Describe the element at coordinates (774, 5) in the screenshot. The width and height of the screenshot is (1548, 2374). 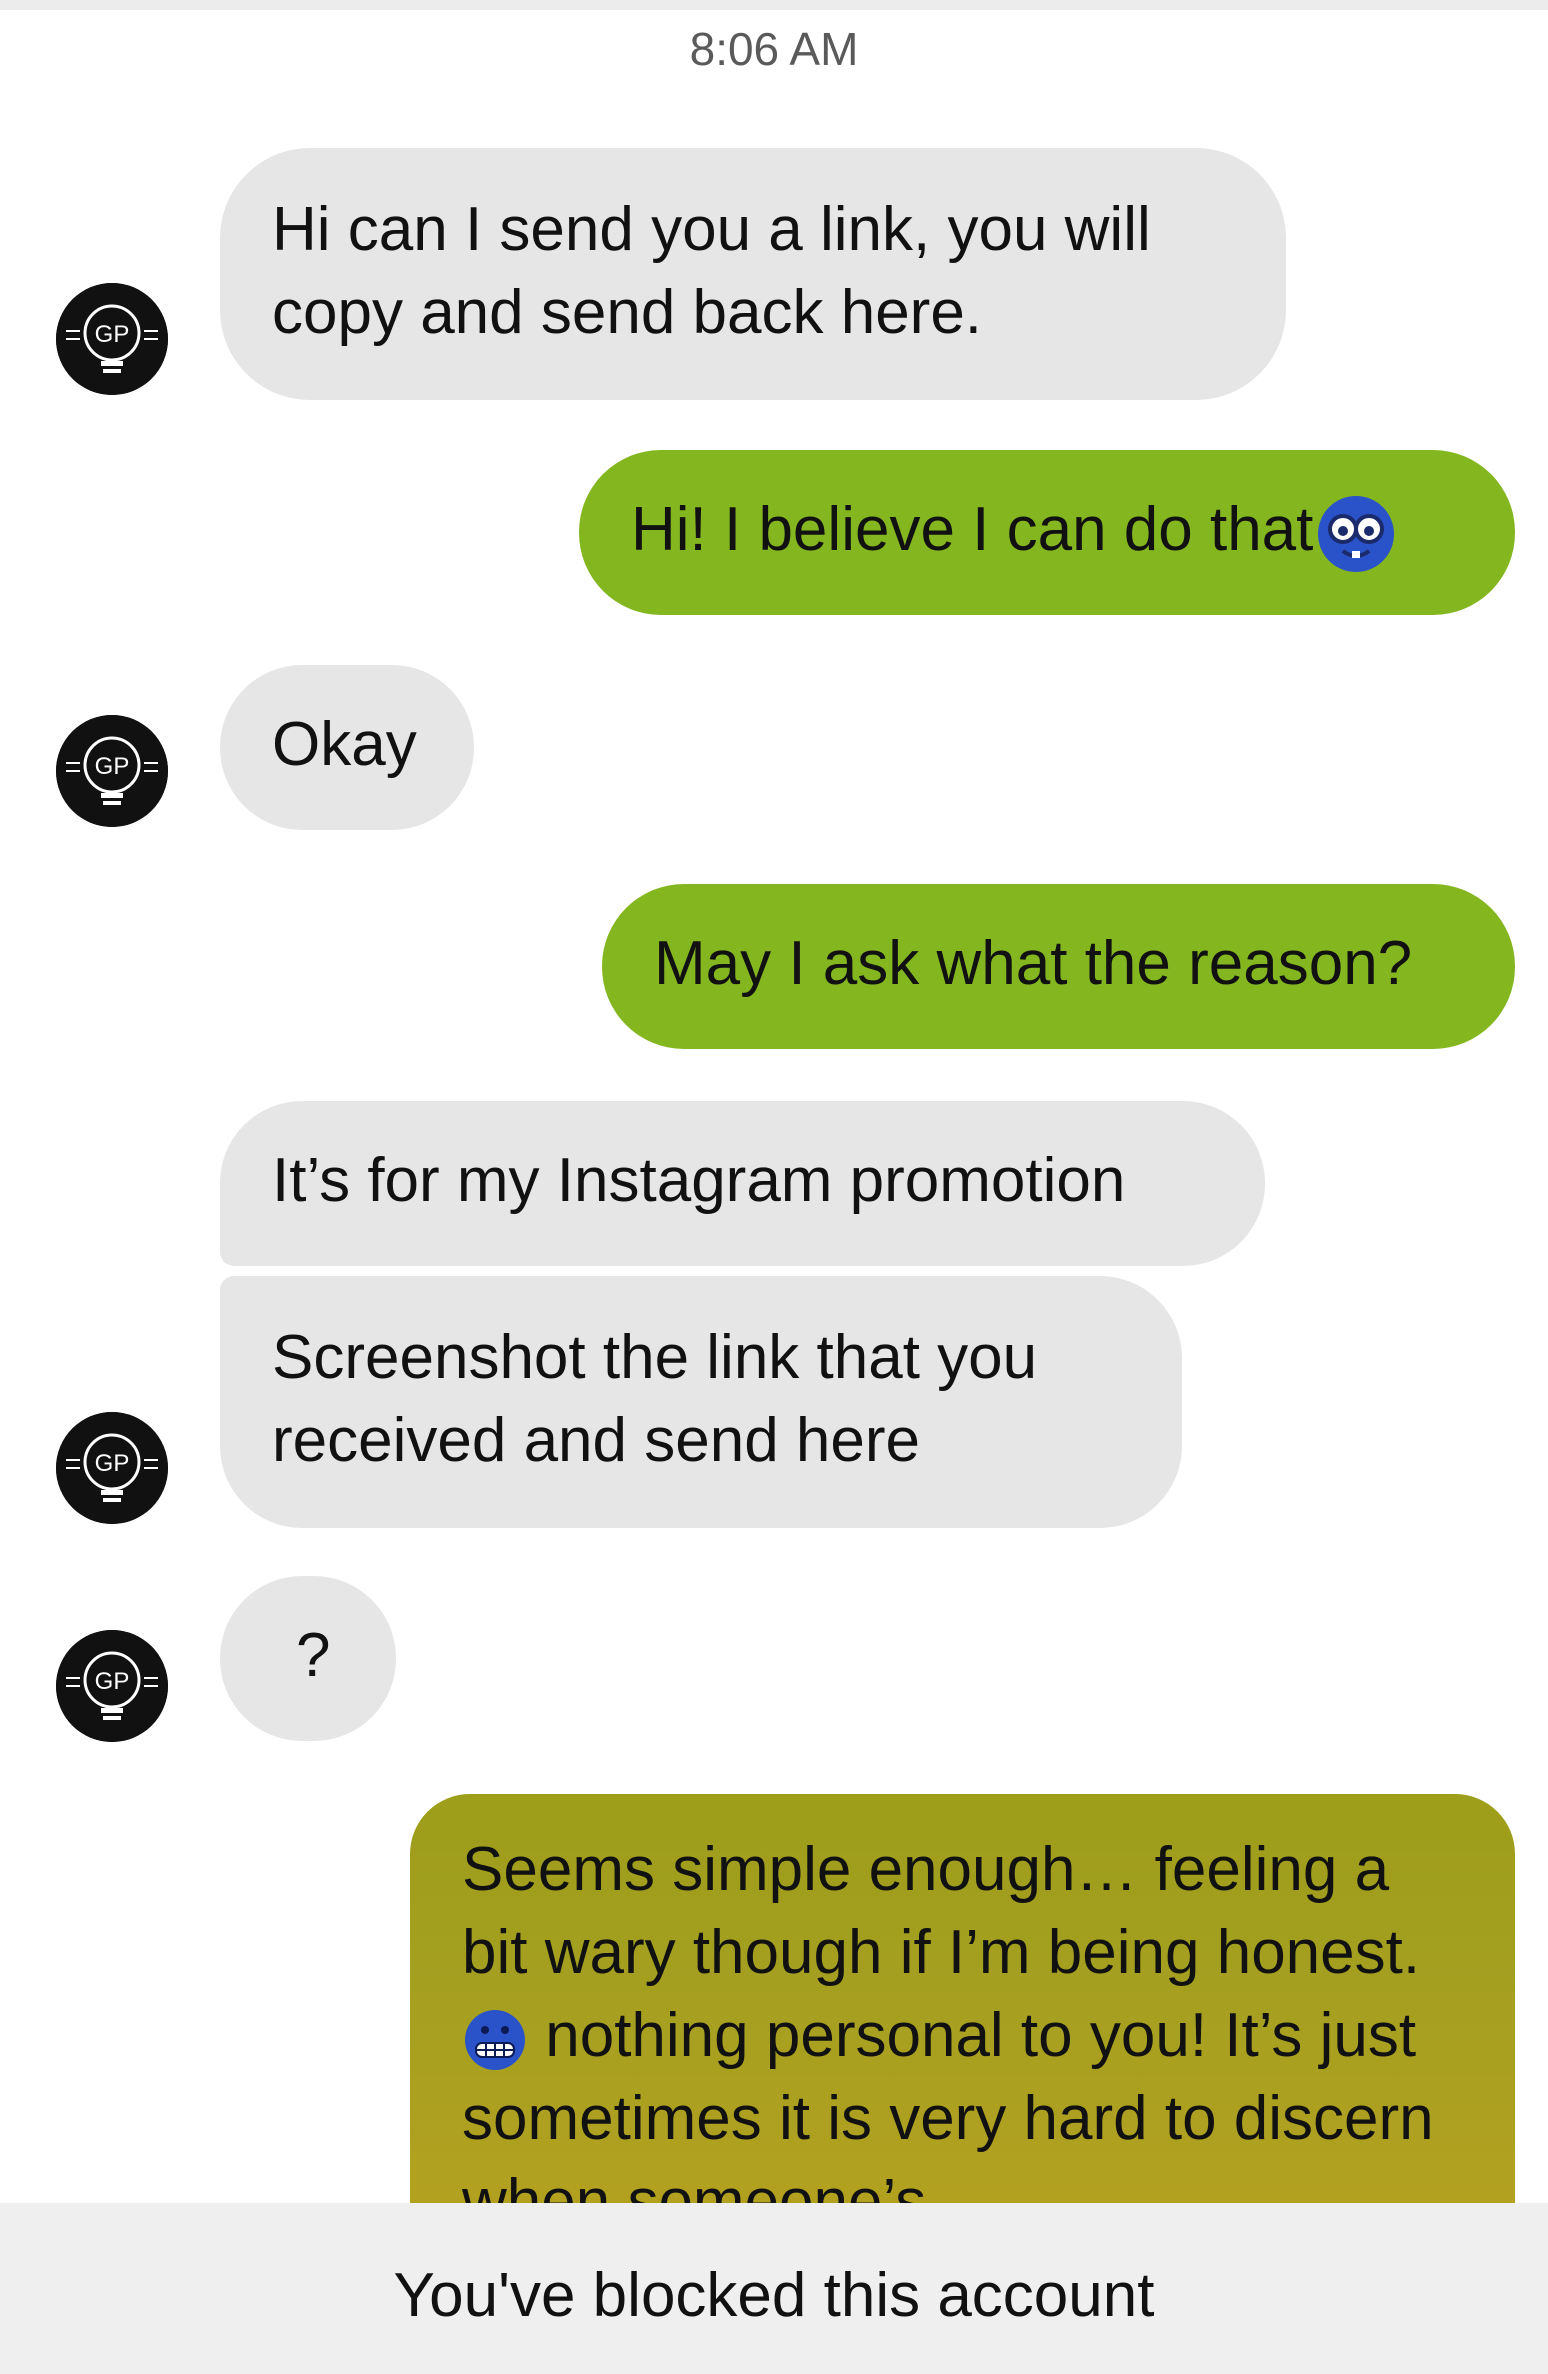
I see `top-divider` at that location.